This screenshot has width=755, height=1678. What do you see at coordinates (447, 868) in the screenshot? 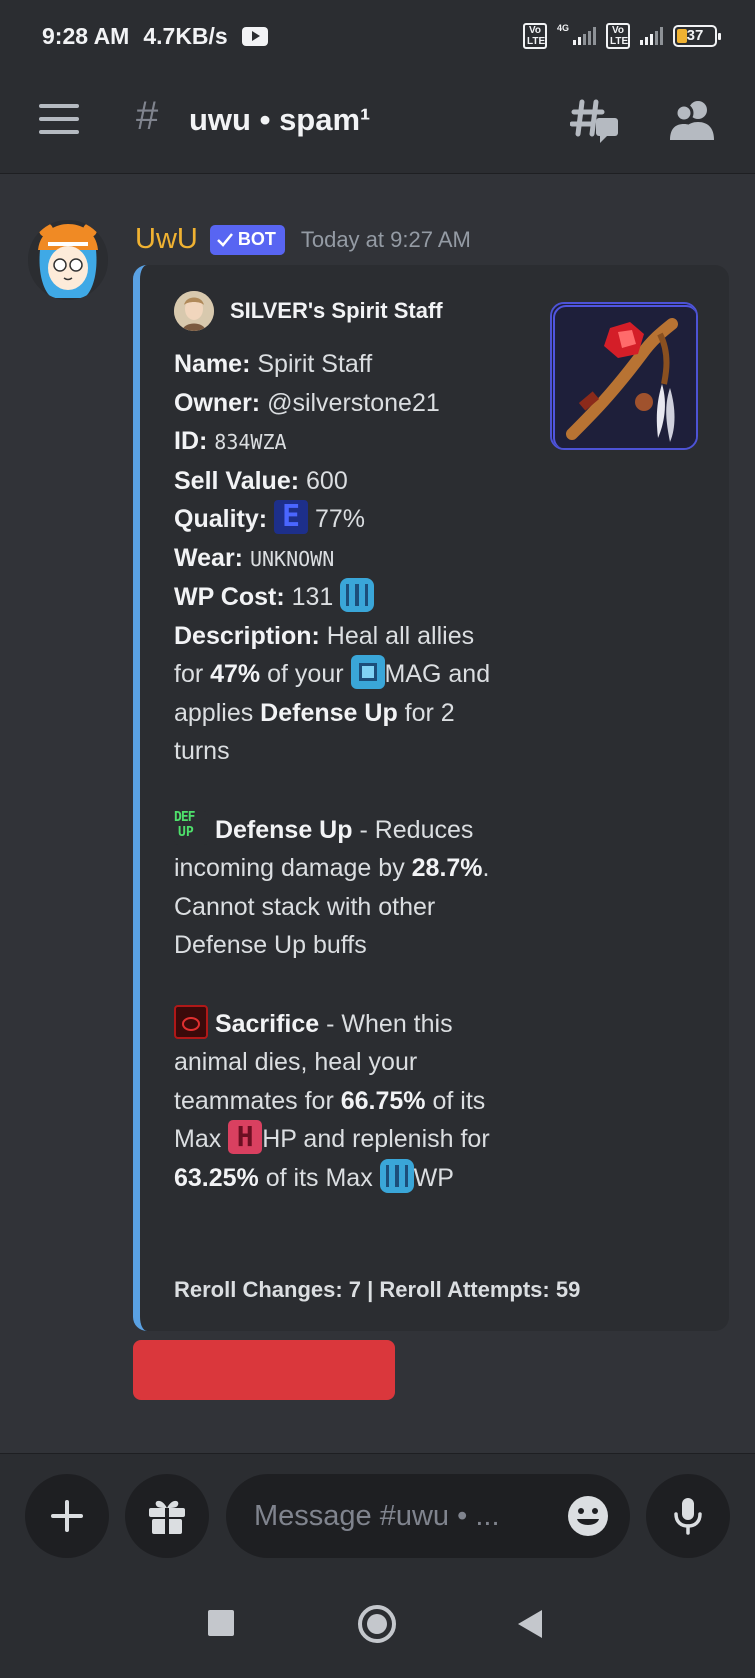
I see `defense-up-percent: 28.7%` at bounding box center [447, 868].